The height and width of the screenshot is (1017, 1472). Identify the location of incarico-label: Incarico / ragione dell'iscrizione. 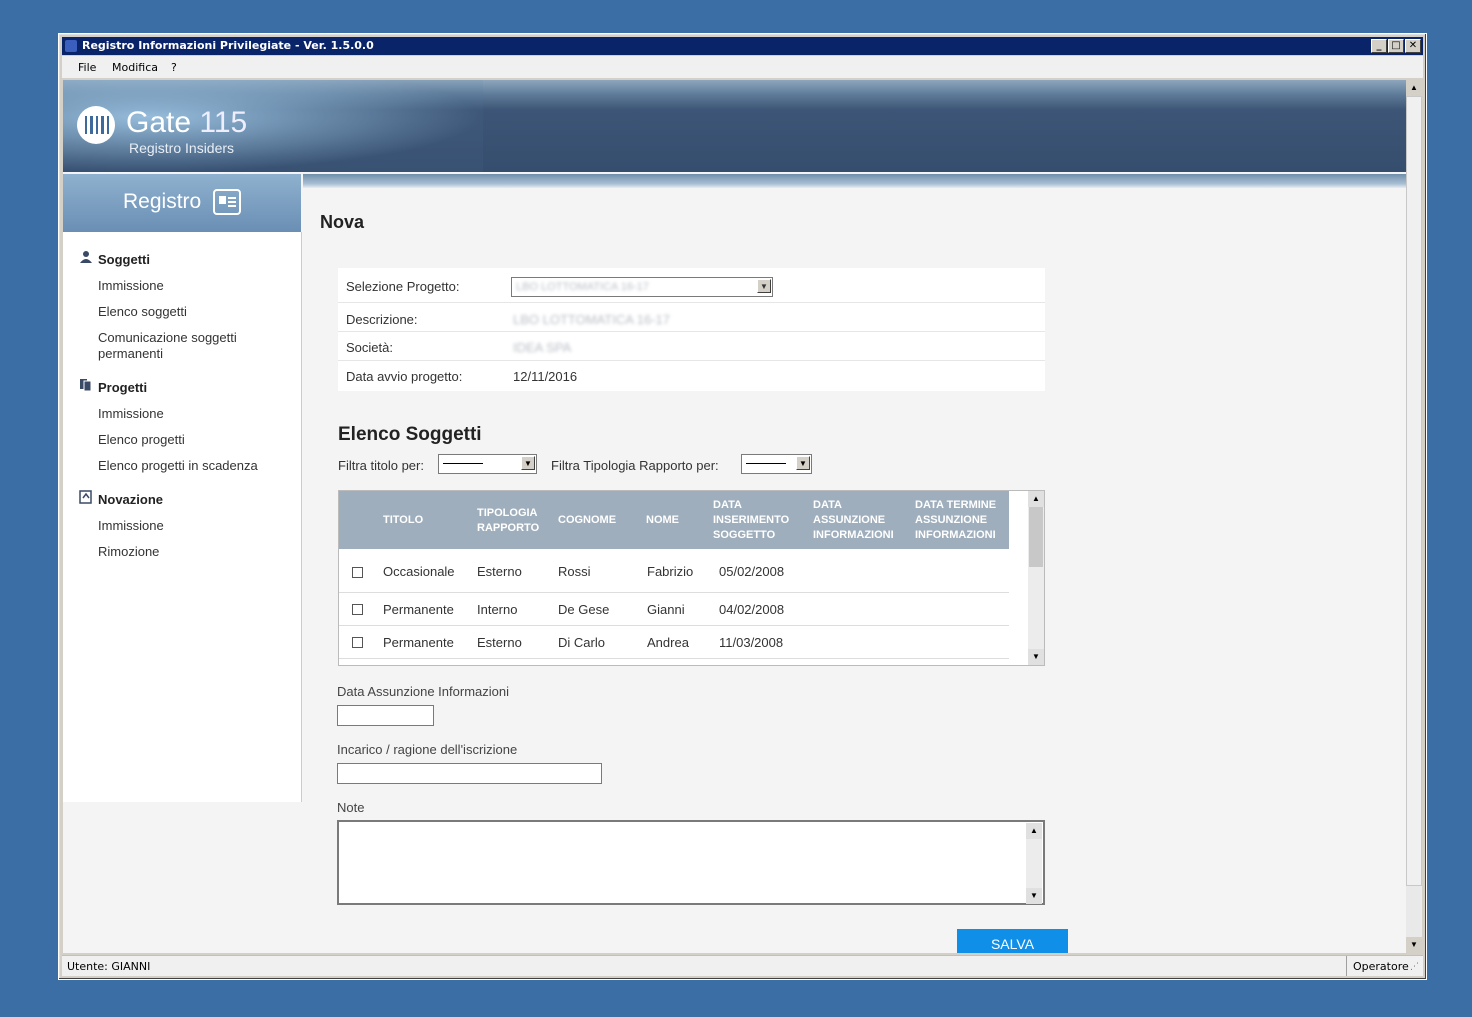
(427, 749).